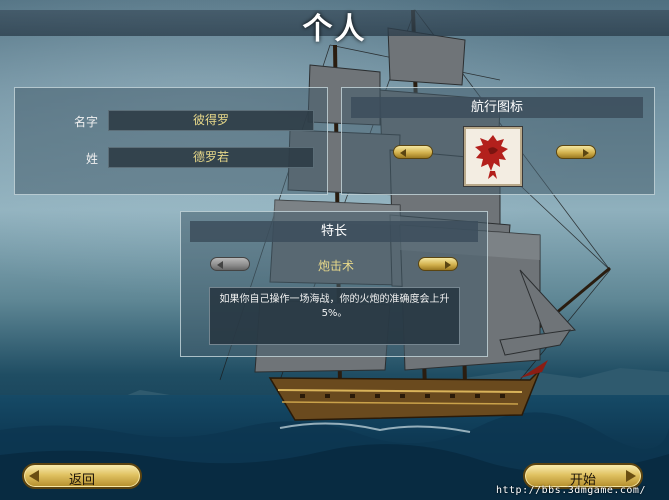 The width and height of the screenshot is (669, 500). Describe the element at coordinates (334, 29) in the screenshot. I see `page-title: 个人` at that location.